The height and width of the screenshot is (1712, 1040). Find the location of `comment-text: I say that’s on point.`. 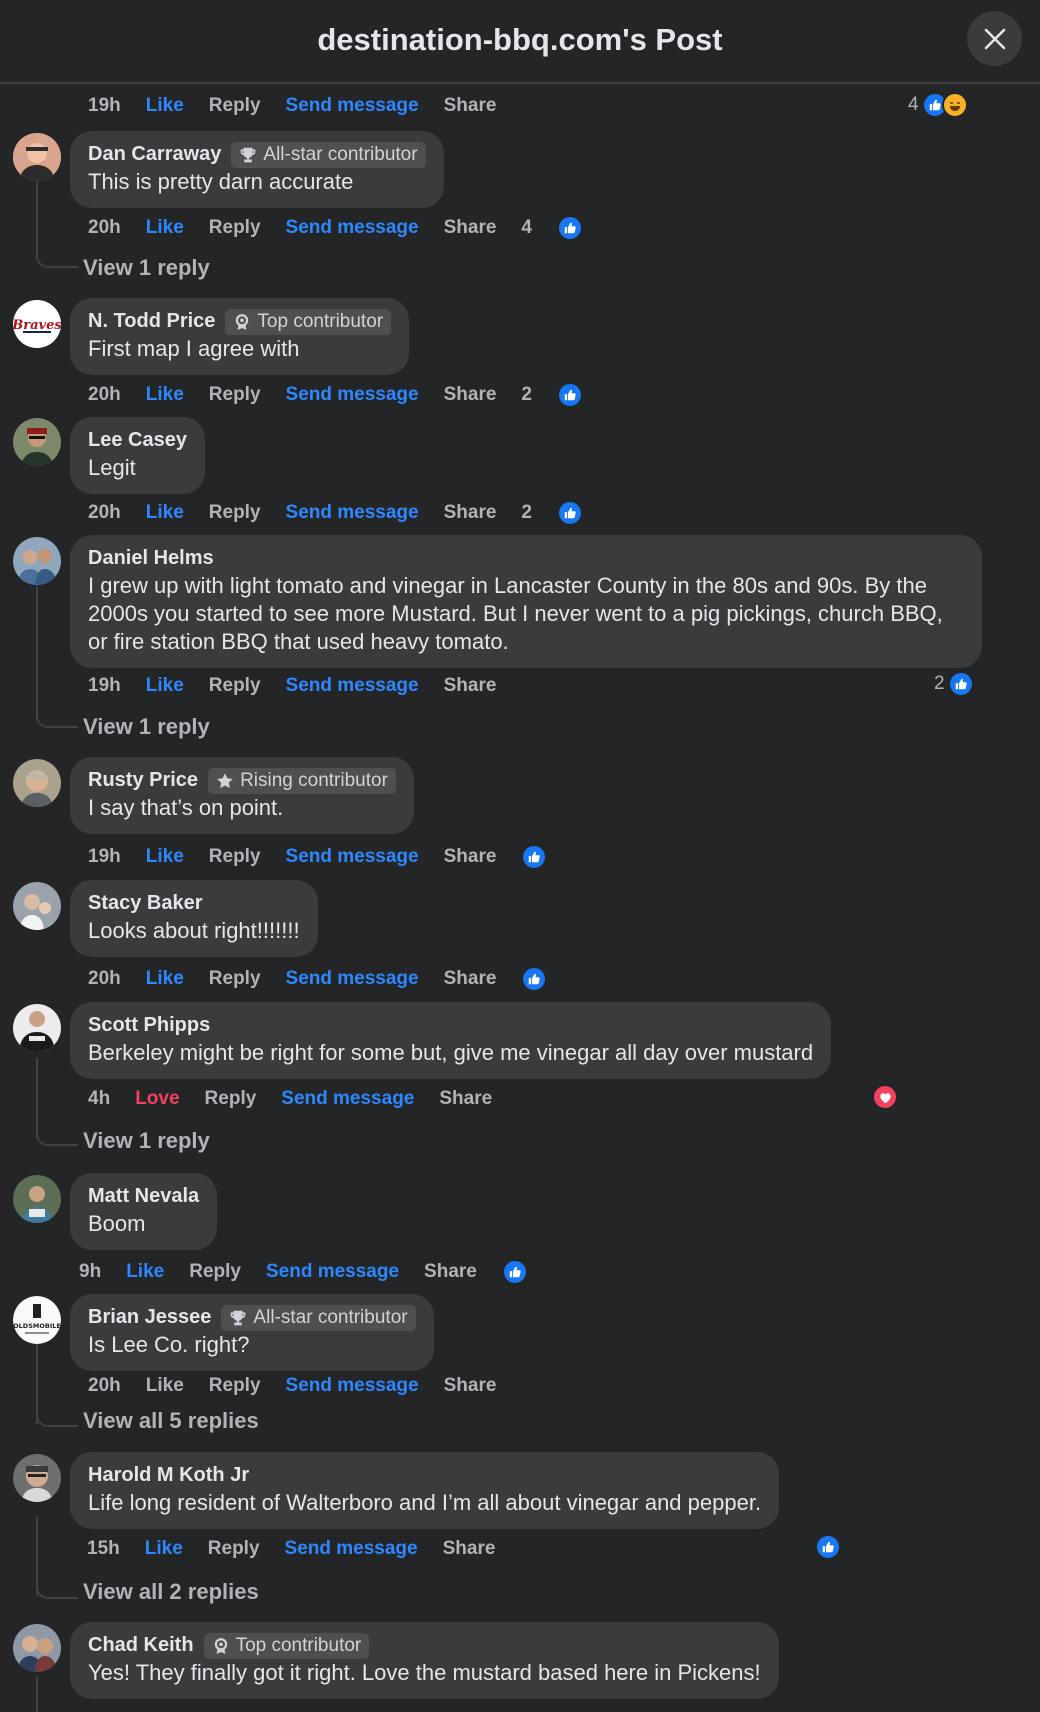

comment-text: I say that’s on point. is located at coordinates (186, 807).